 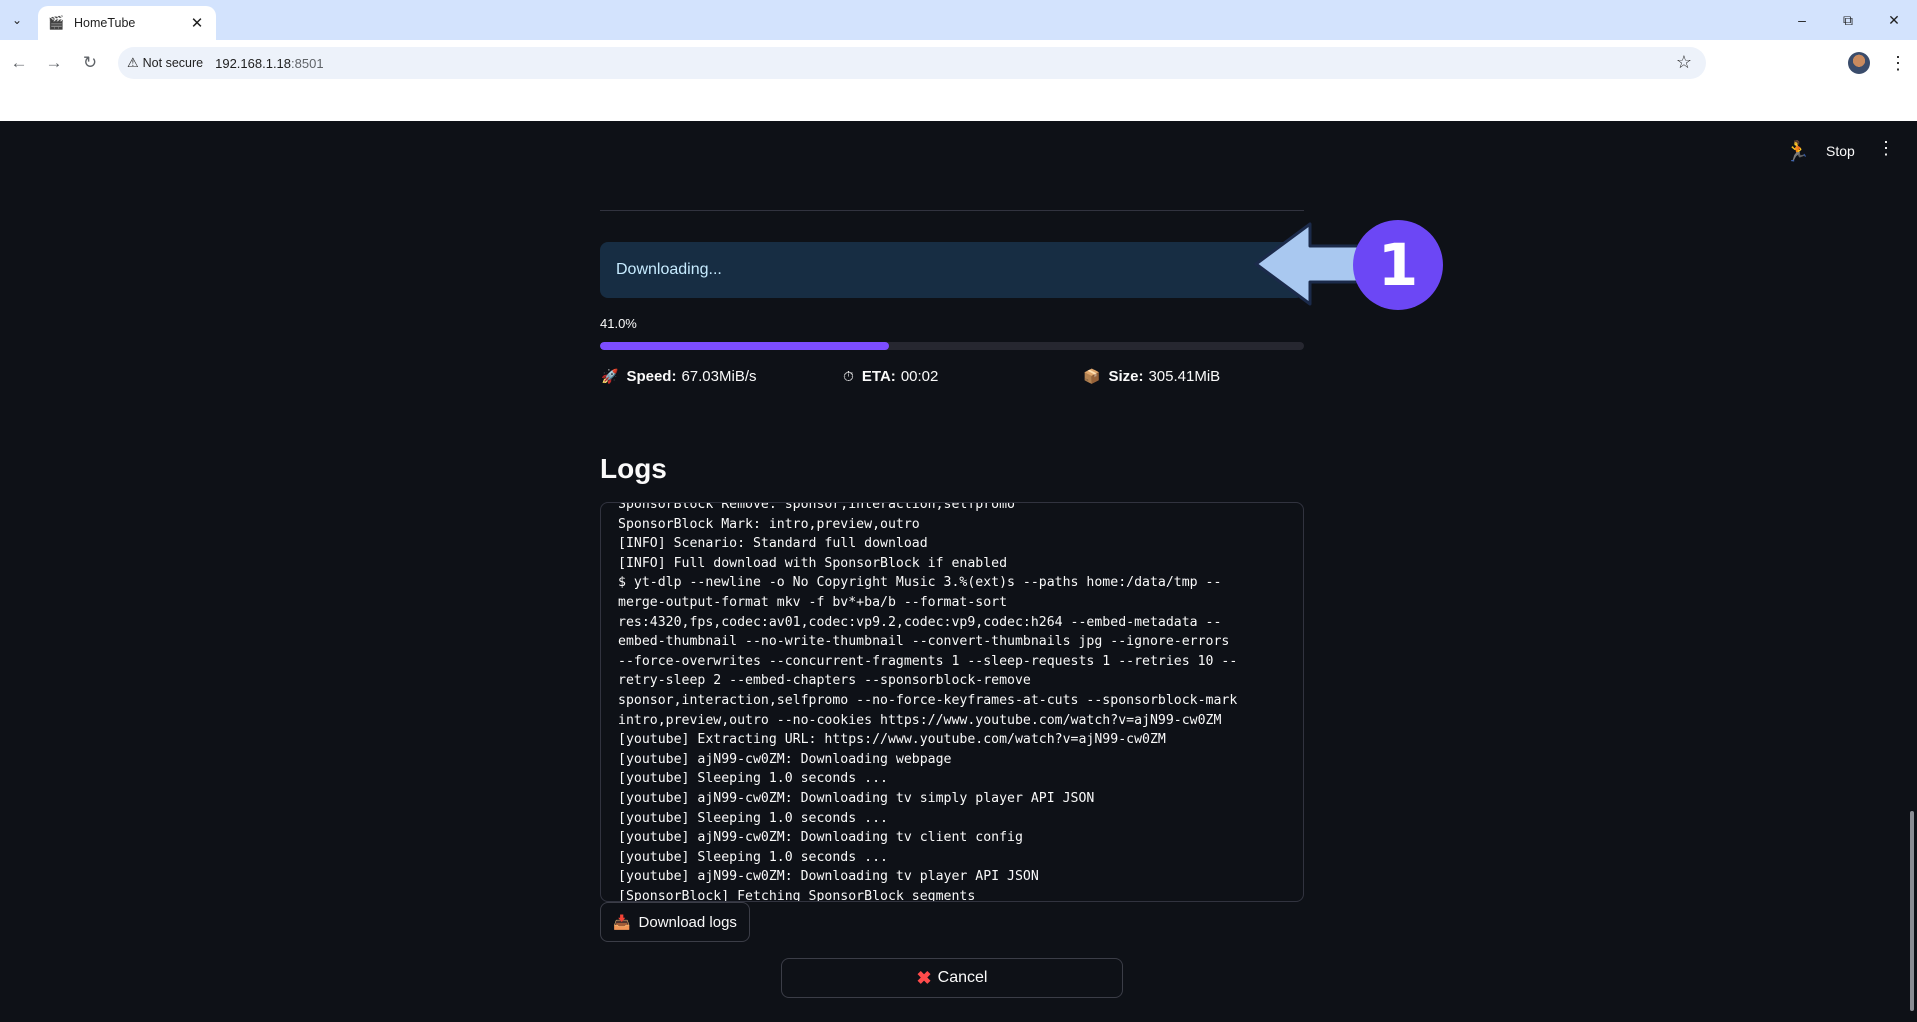 I want to click on logs-heading: Logs, so click(x=633, y=468).